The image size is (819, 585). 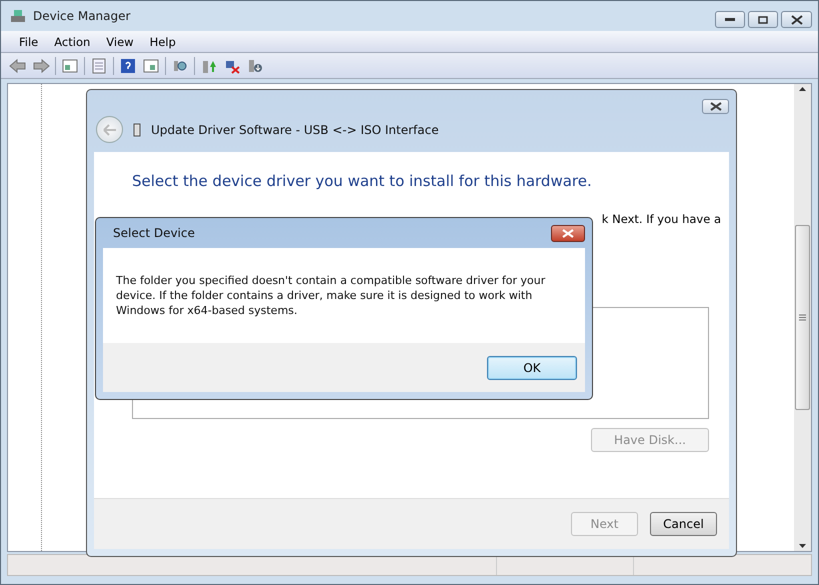 What do you see at coordinates (295, 129) in the screenshot?
I see `dialog-title: Update Driver Software - USB <-> ISO Interface` at bounding box center [295, 129].